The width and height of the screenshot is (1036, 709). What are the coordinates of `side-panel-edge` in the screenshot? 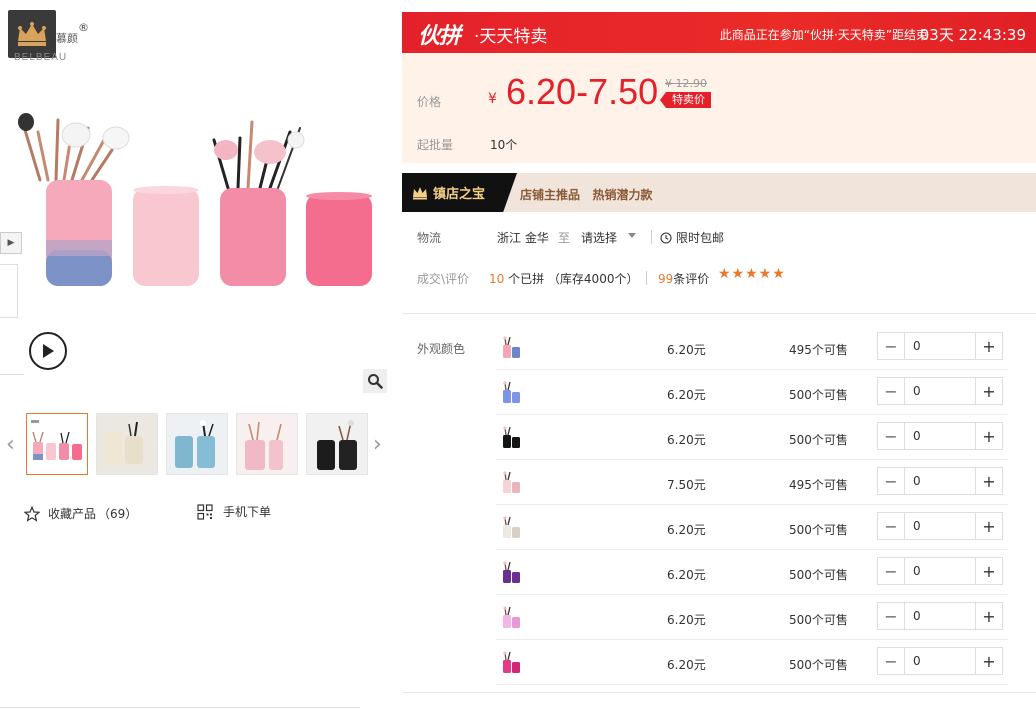 It's located at (9, 291).